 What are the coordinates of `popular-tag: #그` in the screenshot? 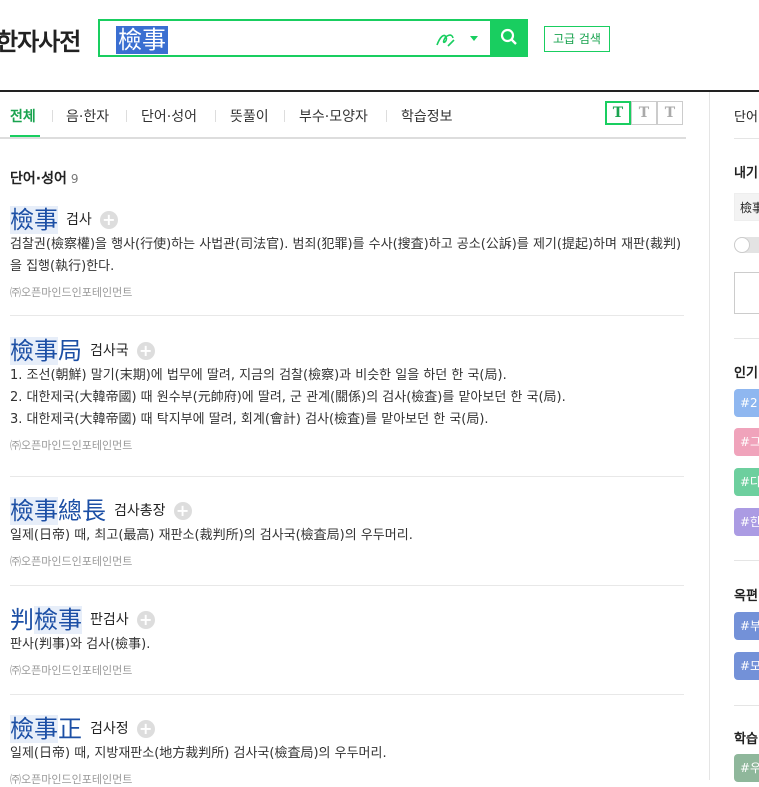 It's located at (746, 442).